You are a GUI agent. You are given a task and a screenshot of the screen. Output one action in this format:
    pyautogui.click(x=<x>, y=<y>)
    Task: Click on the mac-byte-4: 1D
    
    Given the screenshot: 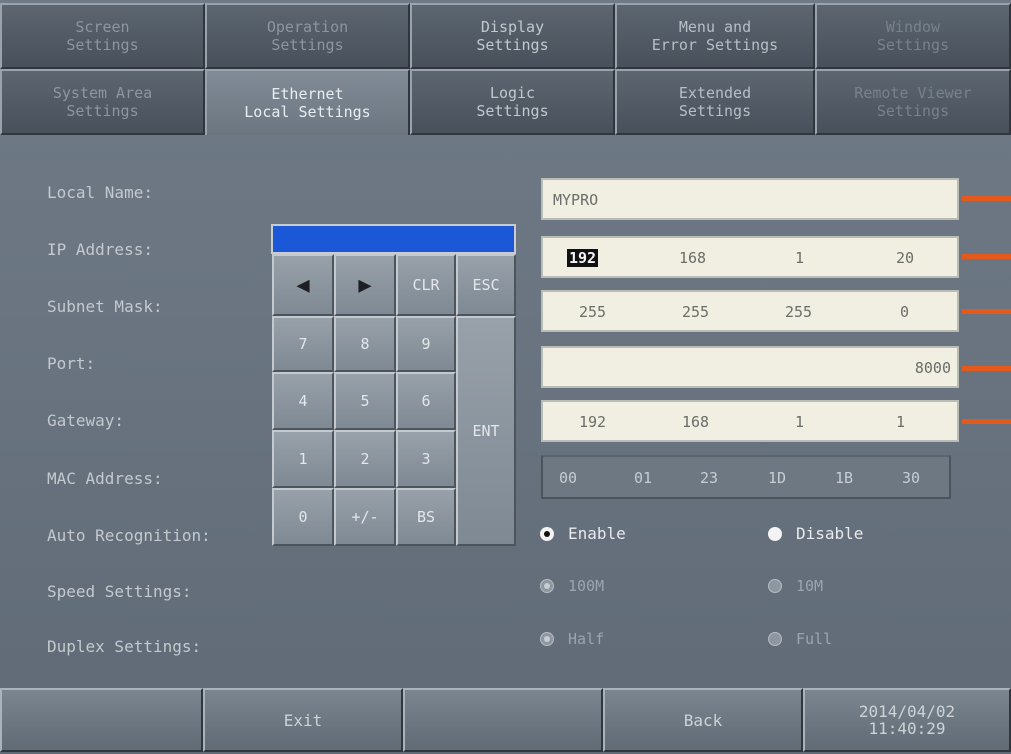 What is the action you would take?
    pyautogui.click(x=777, y=478)
    